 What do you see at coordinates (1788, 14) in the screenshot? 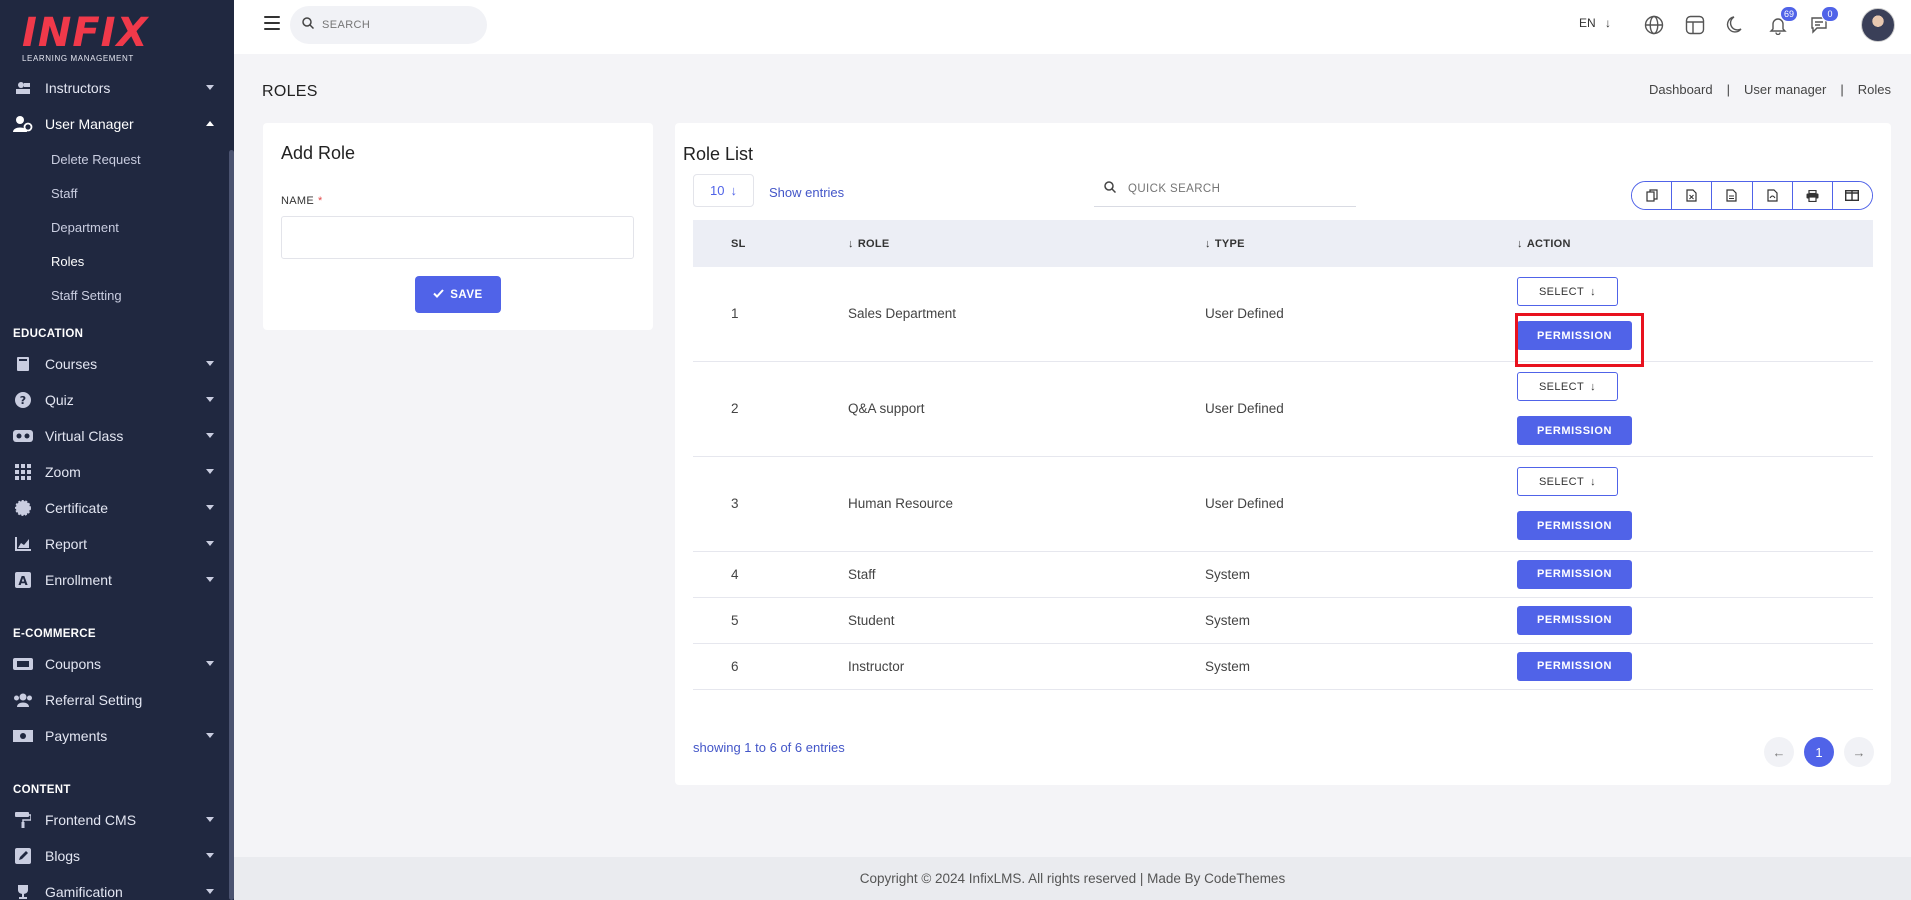
I see `notification-badge: 69` at bounding box center [1788, 14].